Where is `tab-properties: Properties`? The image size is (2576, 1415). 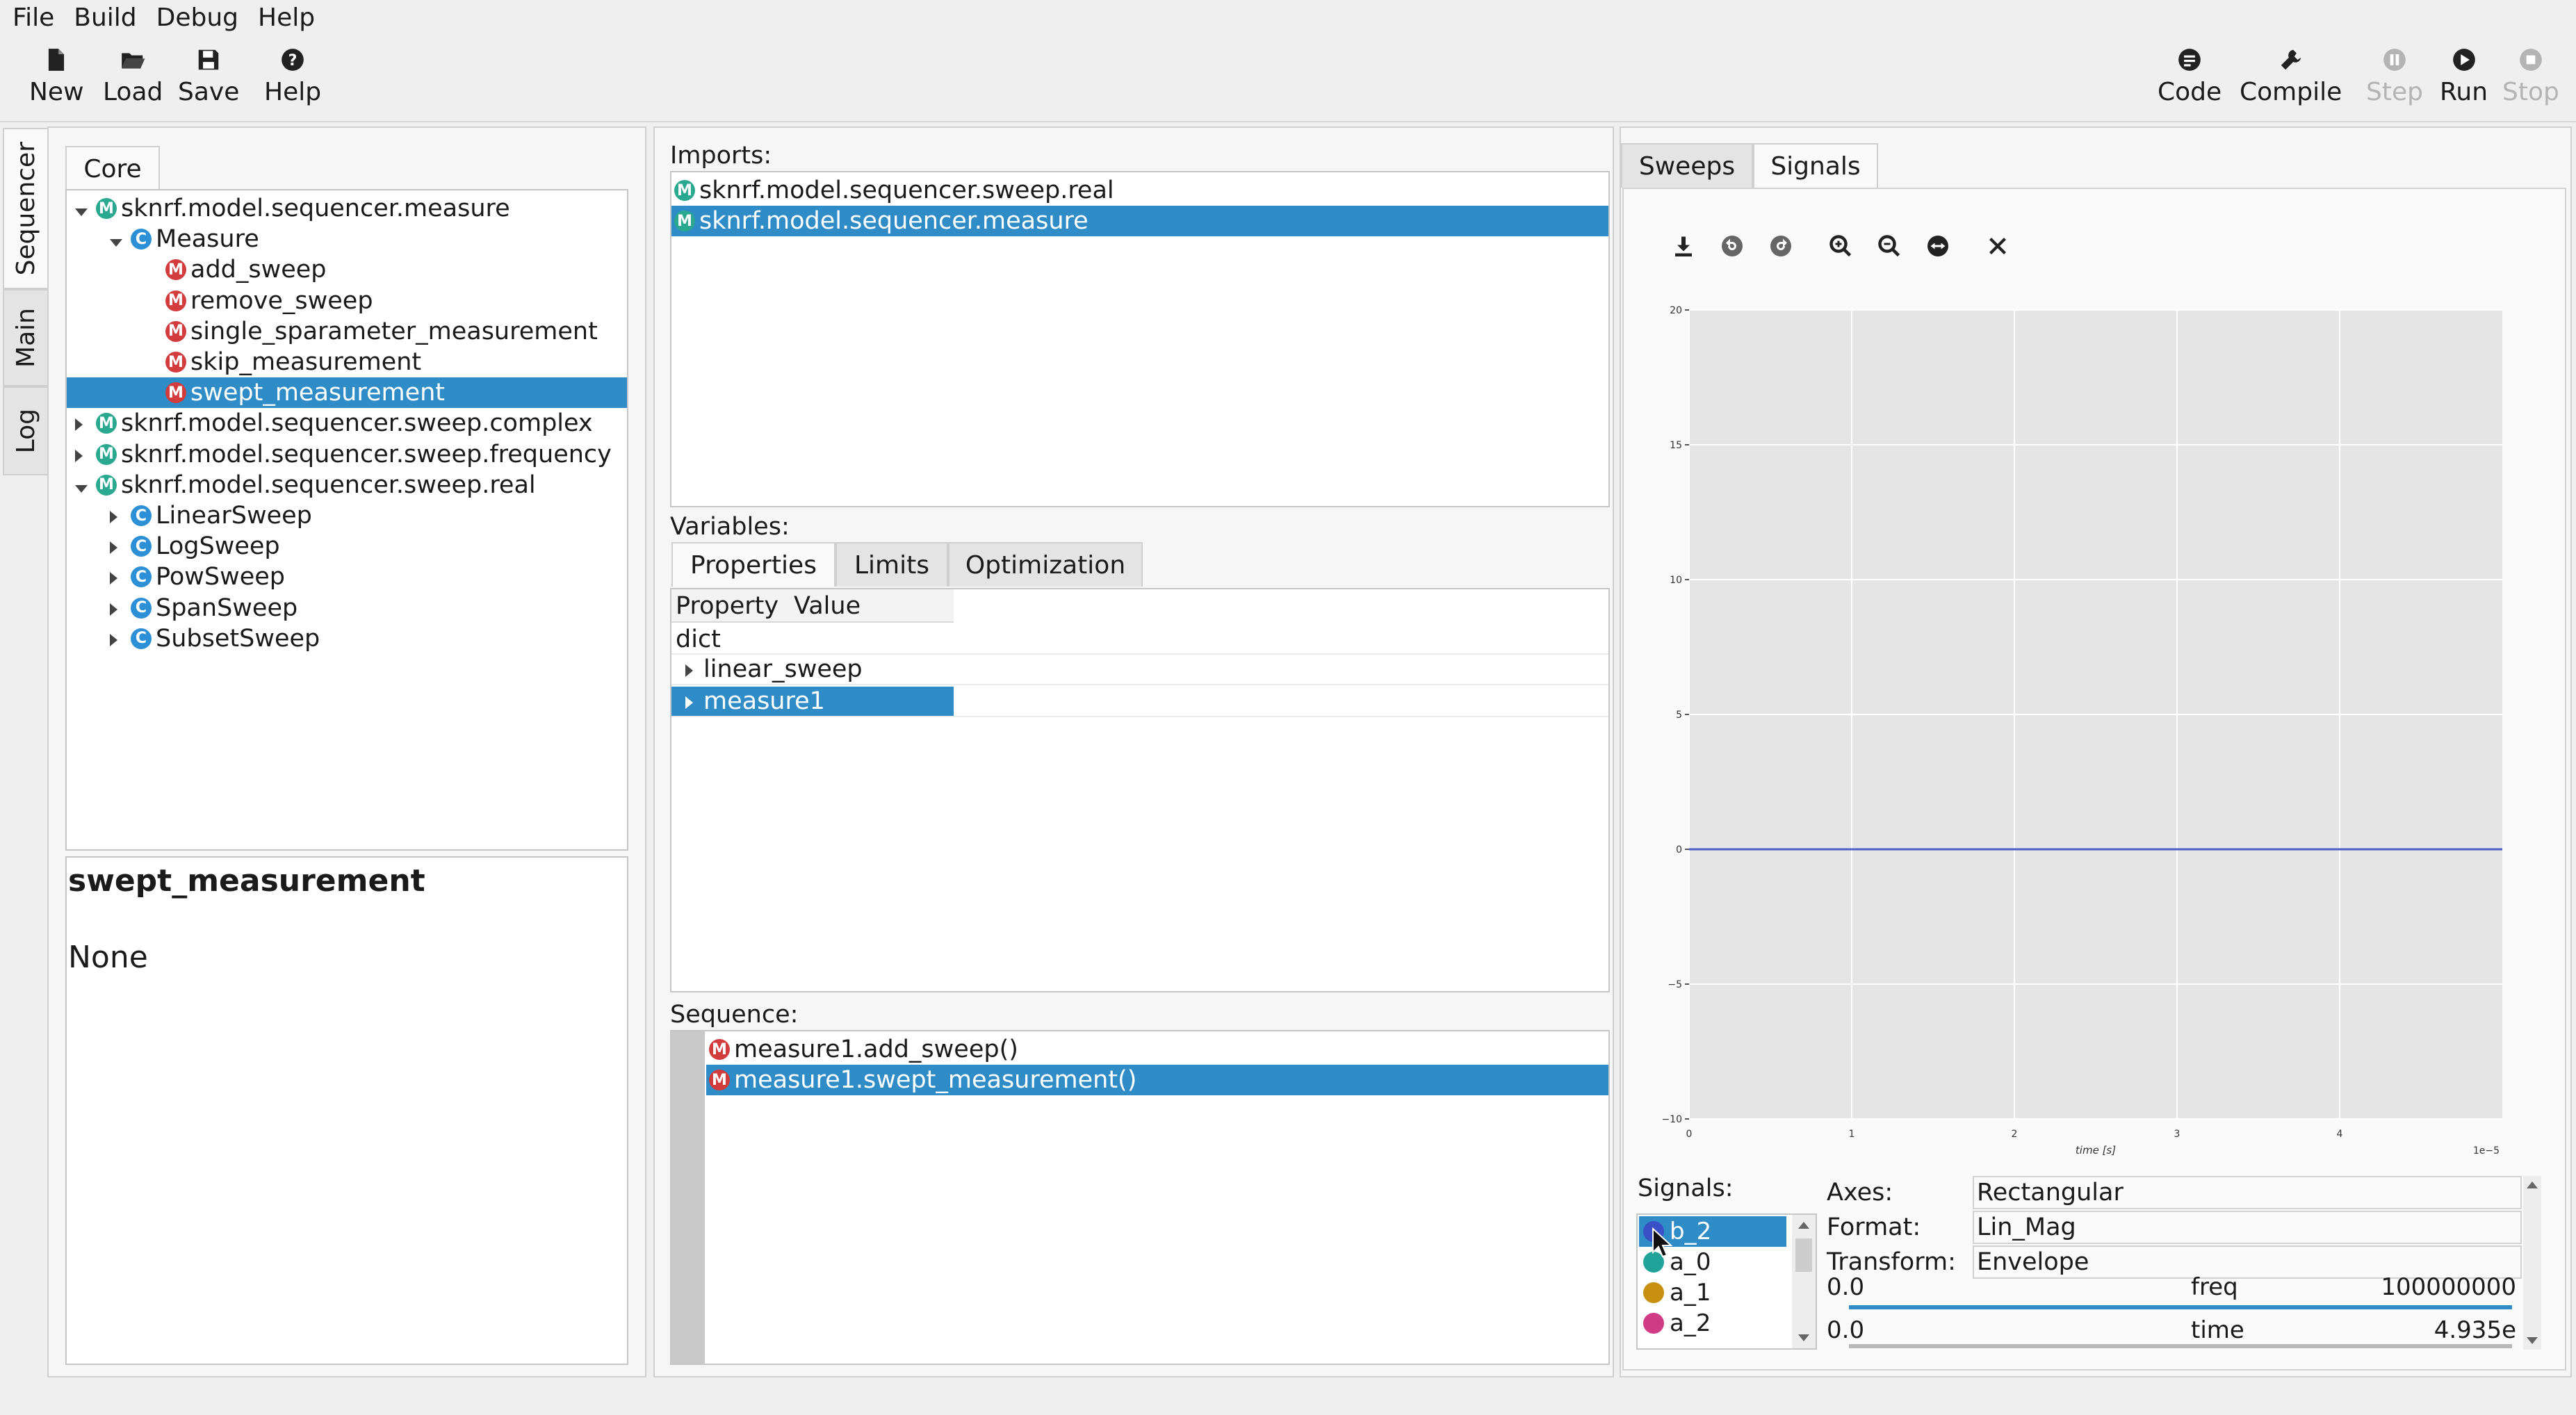 tab-properties: Properties is located at coordinates (753, 564).